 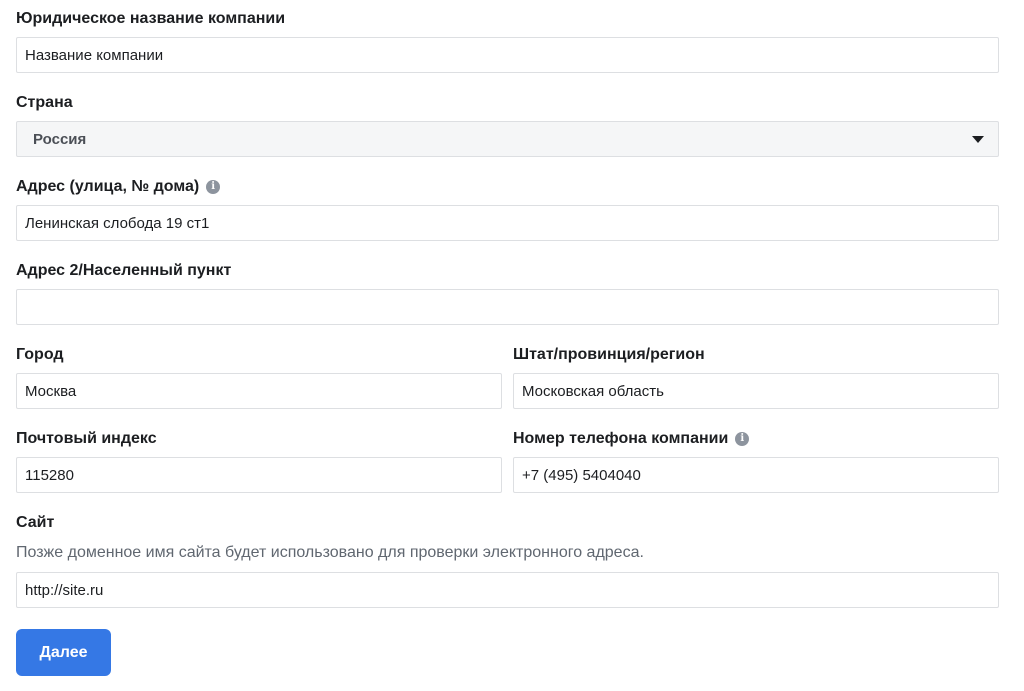 What do you see at coordinates (978, 139) in the screenshot?
I see `chevron-down-icon` at bounding box center [978, 139].